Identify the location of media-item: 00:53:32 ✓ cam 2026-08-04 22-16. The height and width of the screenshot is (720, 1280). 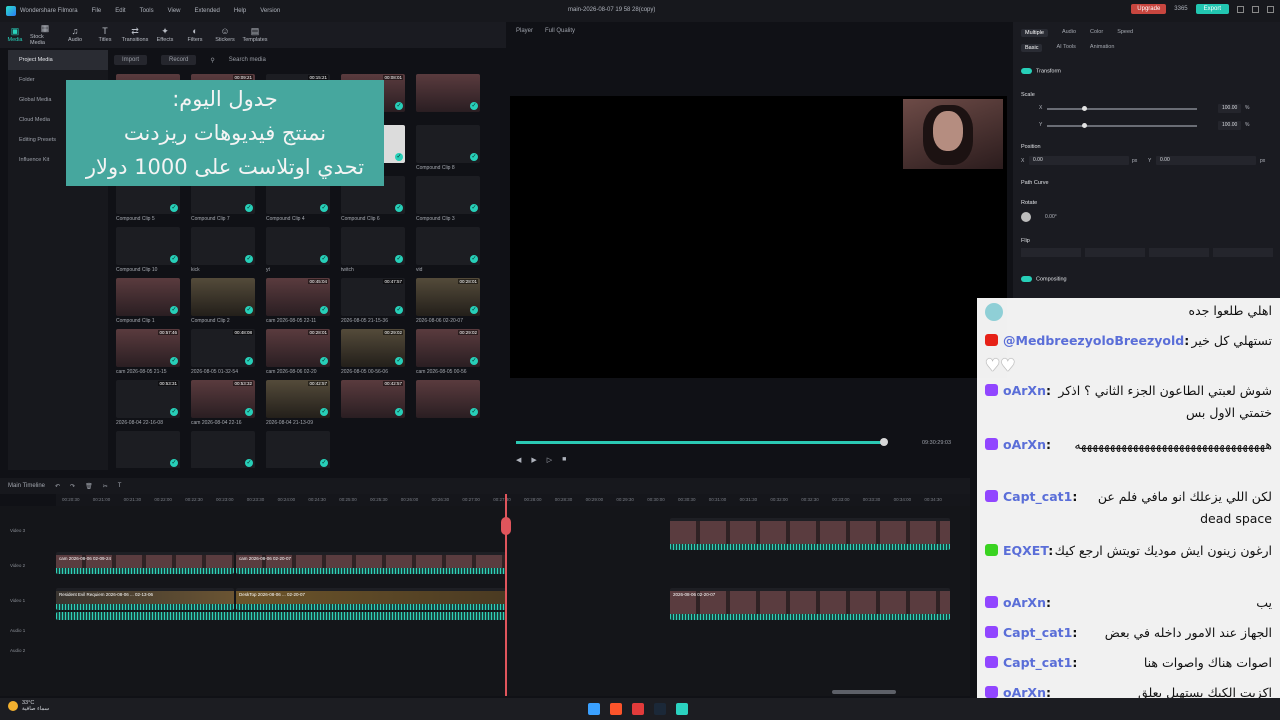
(223, 403).